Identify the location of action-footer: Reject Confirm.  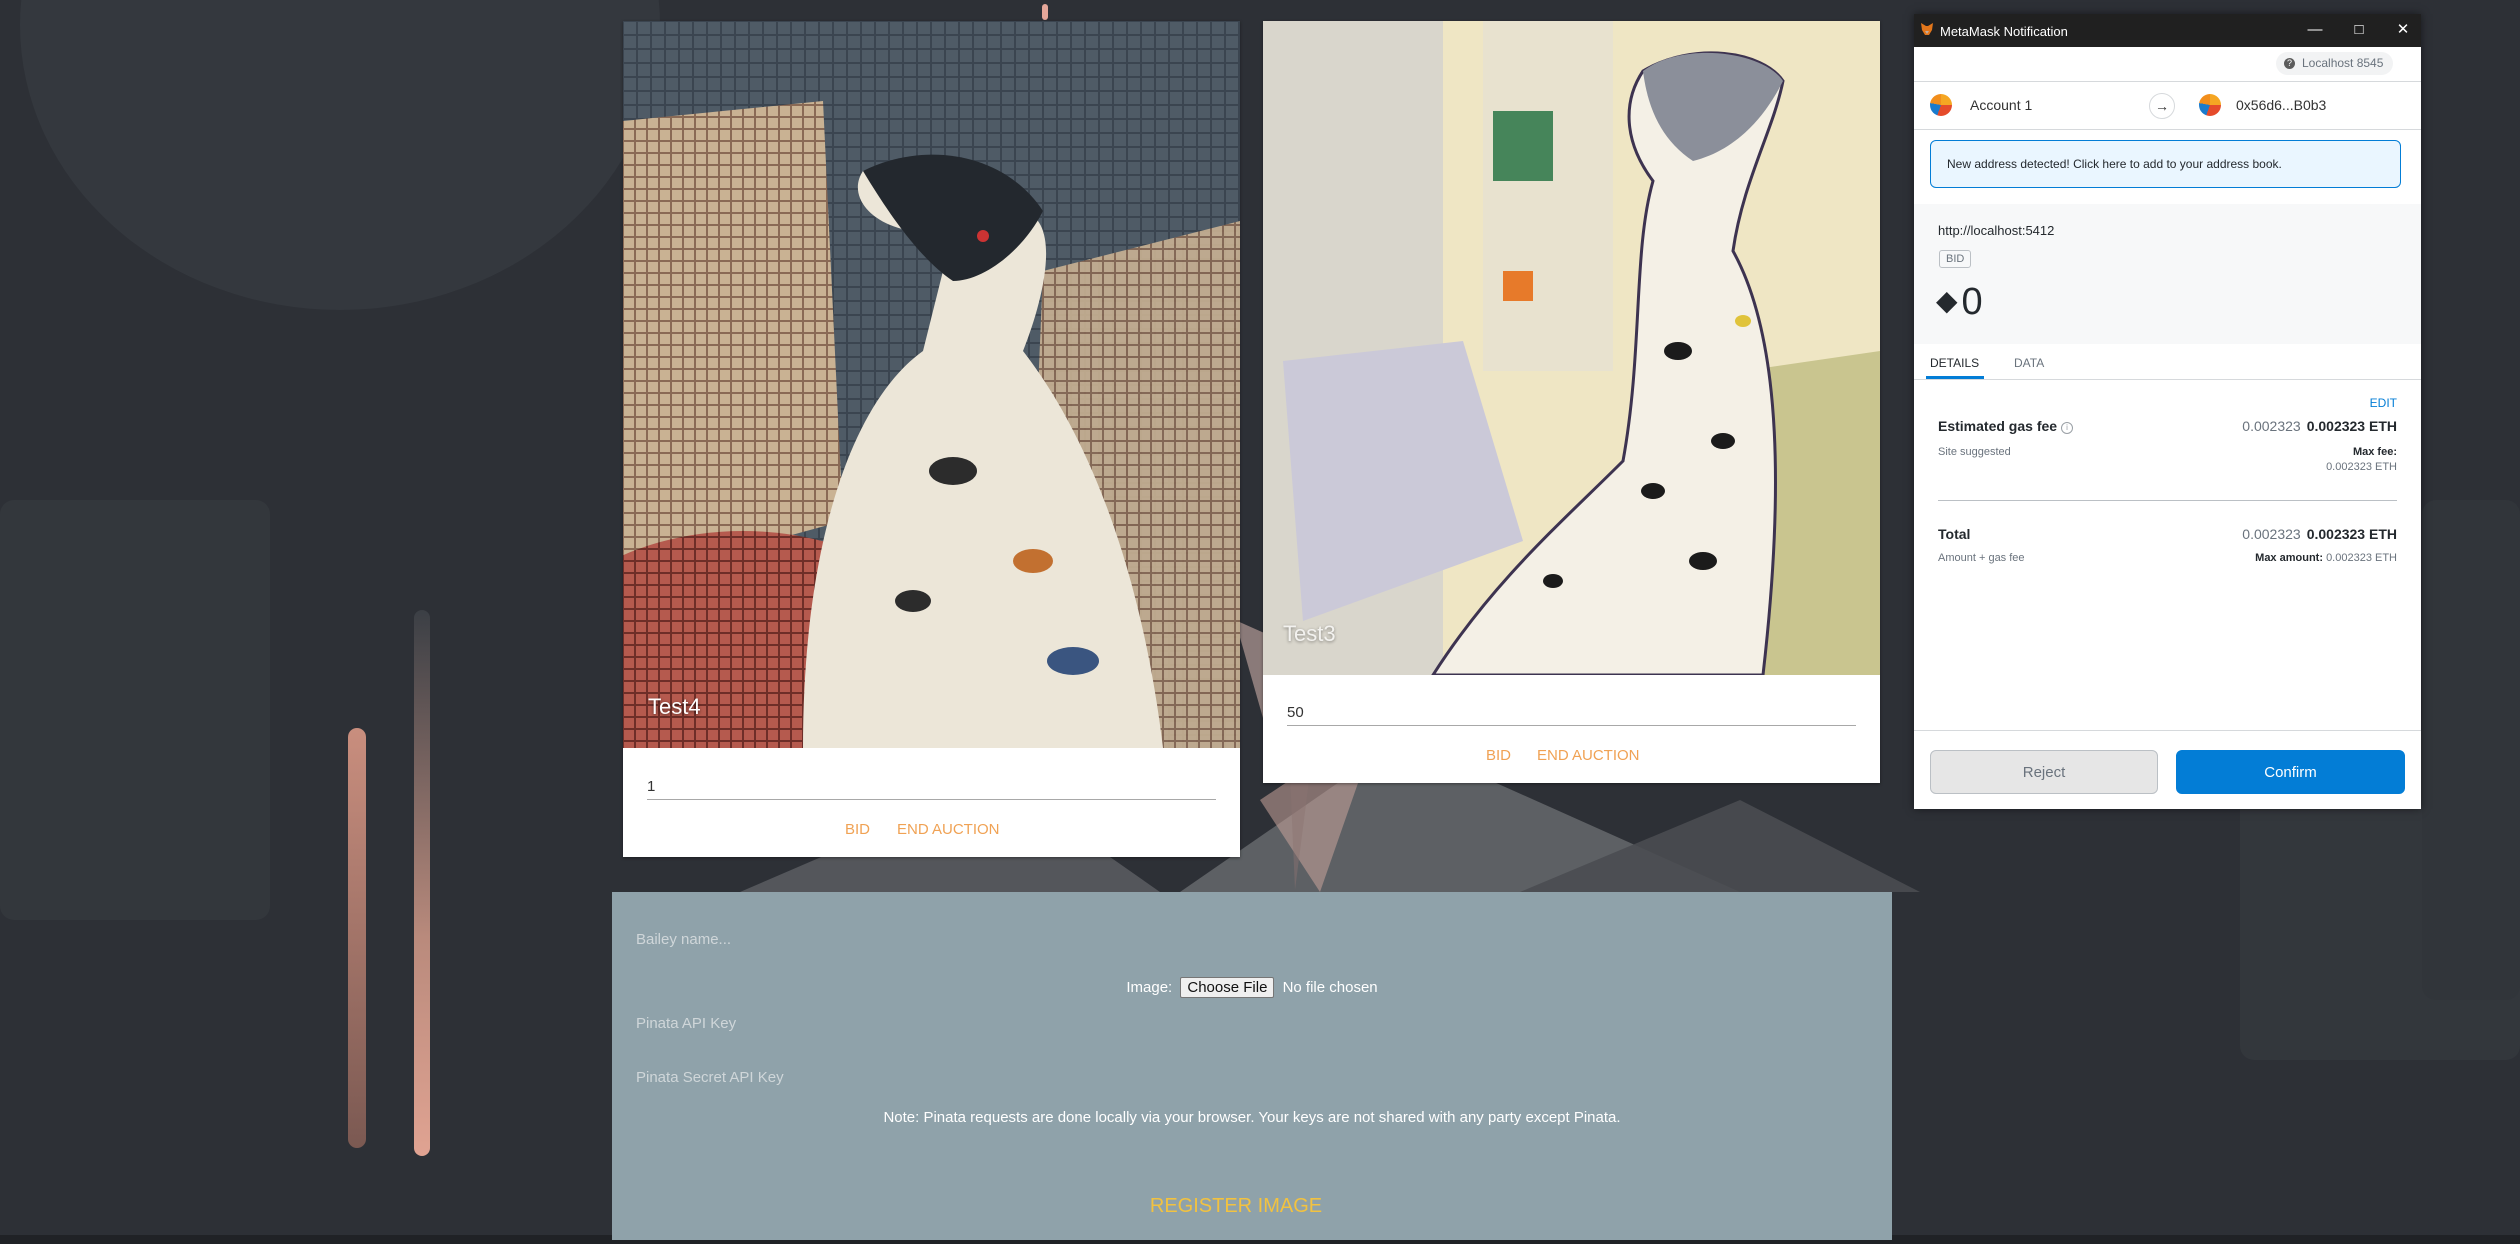
(2167, 770).